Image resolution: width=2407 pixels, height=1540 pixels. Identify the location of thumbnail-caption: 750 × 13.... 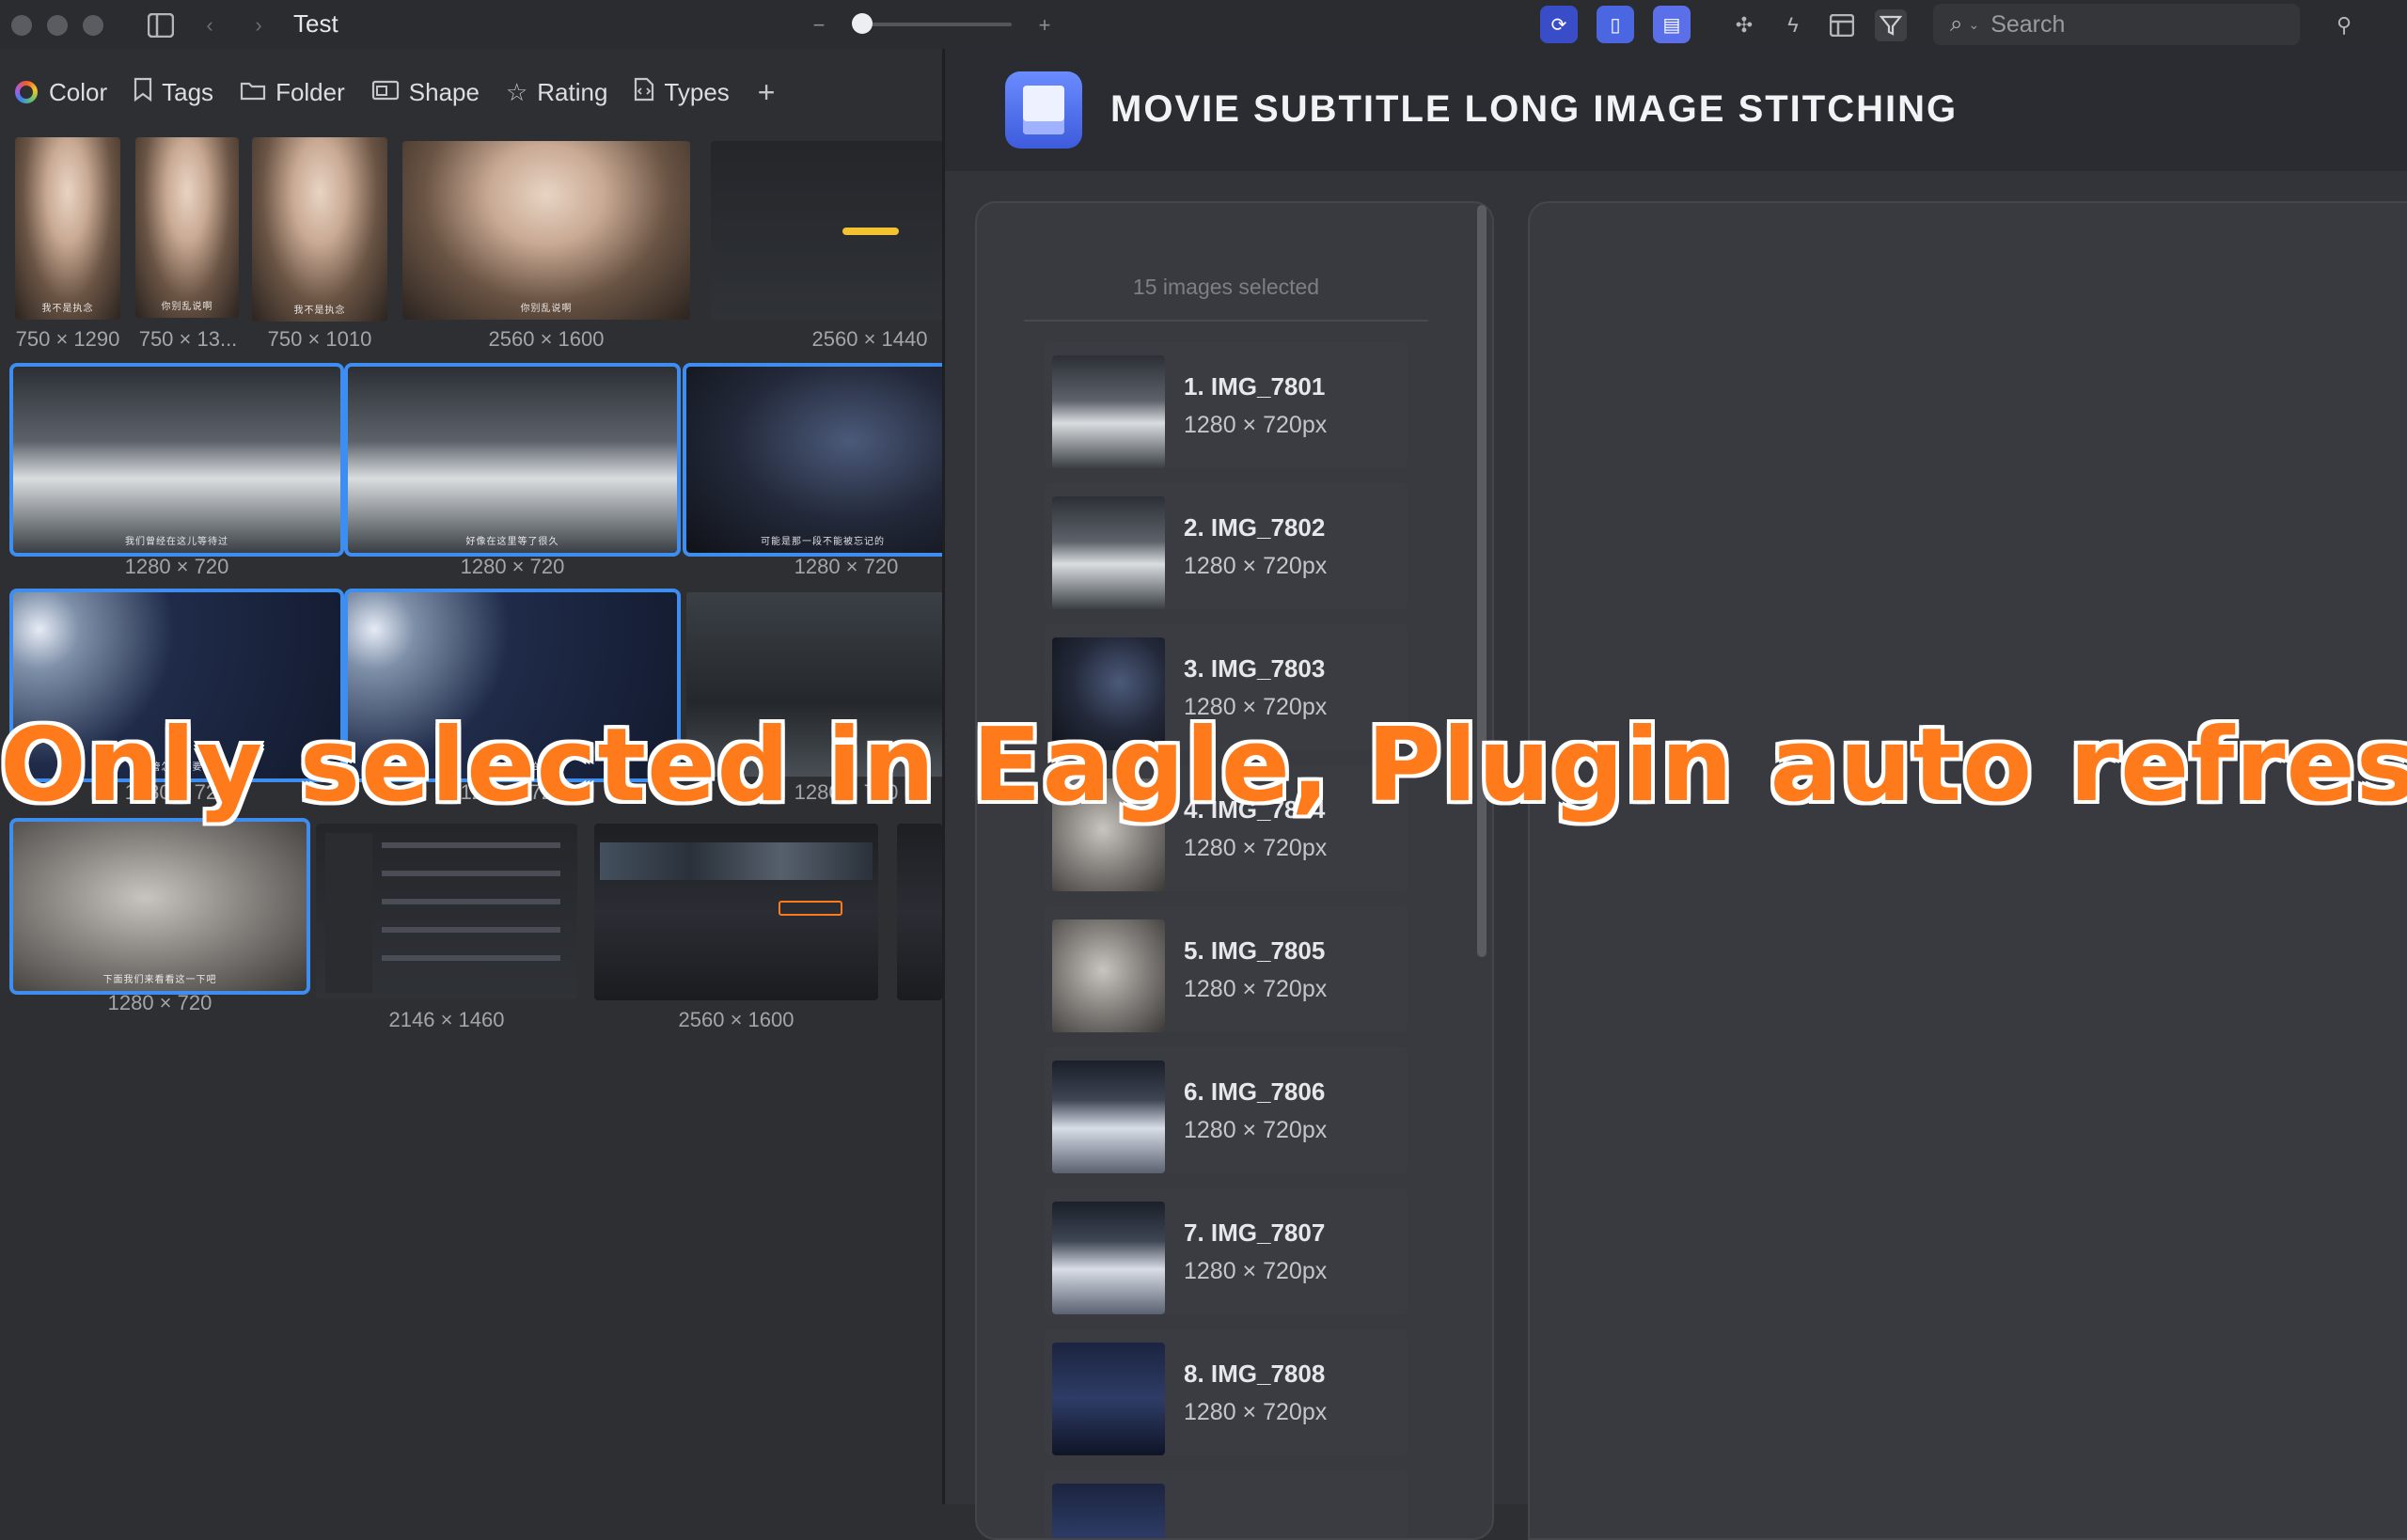
(188, 339).